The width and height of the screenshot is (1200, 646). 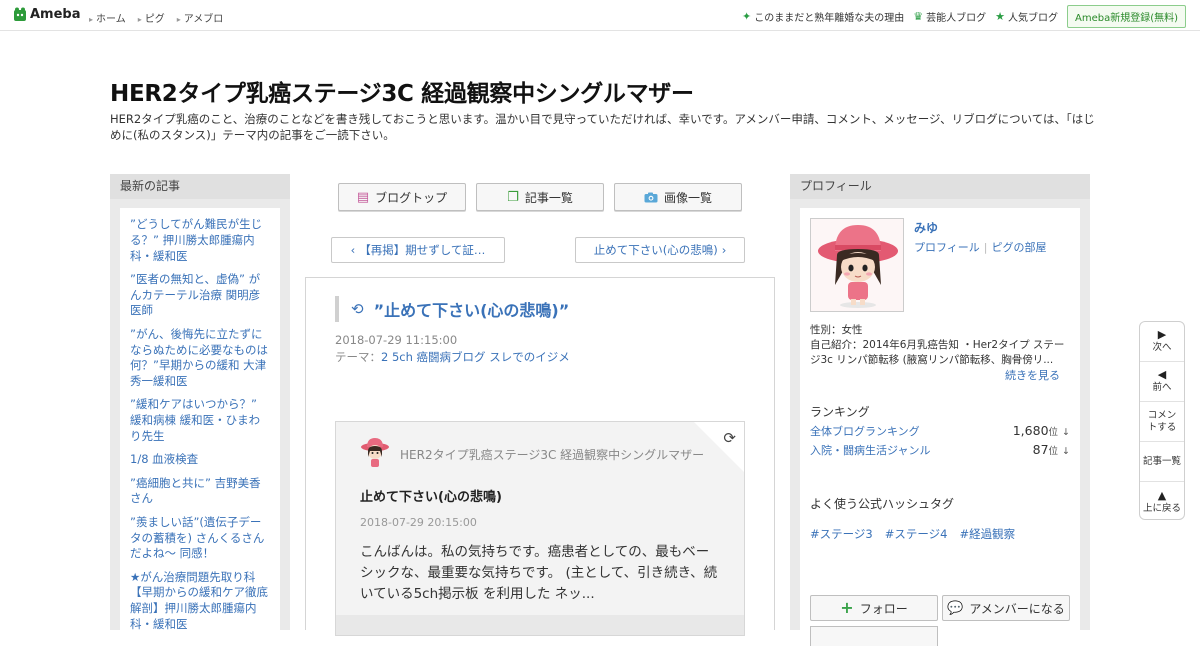 What do you see at coordinates (687, 197) in the screenshot?
I see `image-list-label: 画像一覧` at bounding box center [687, 197].